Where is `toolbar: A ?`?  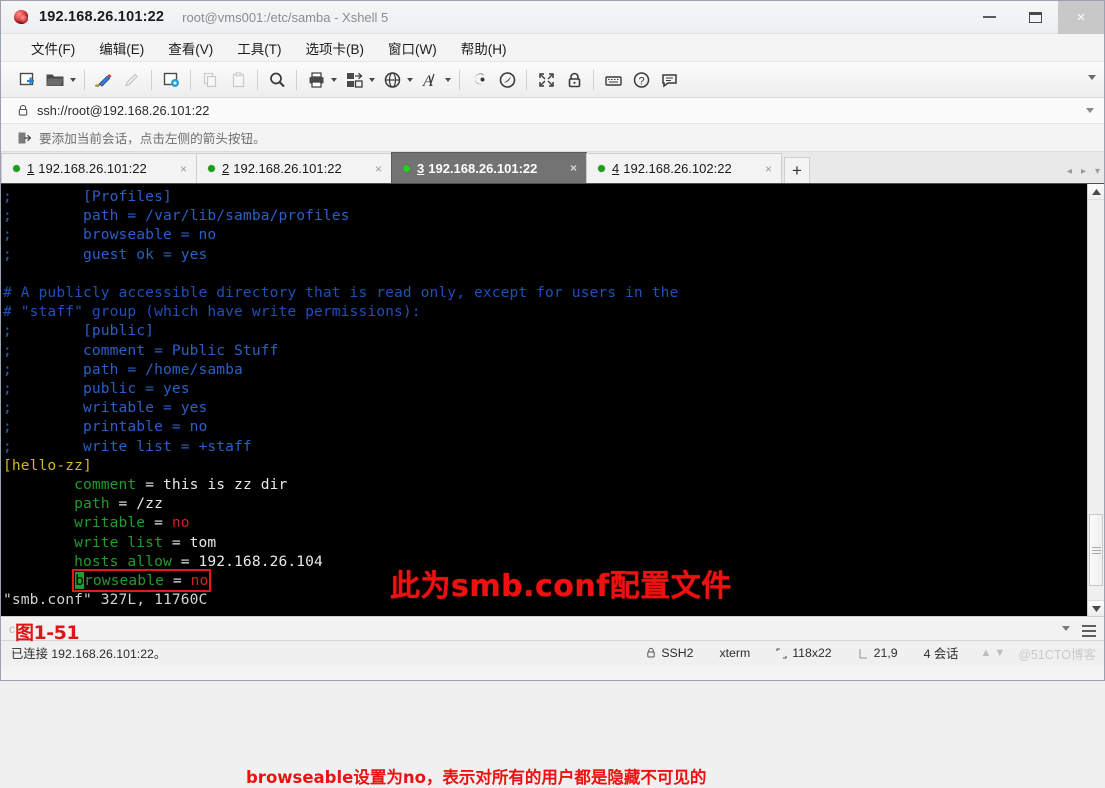
toolbar: A ? is located at coordinates (552, 80).